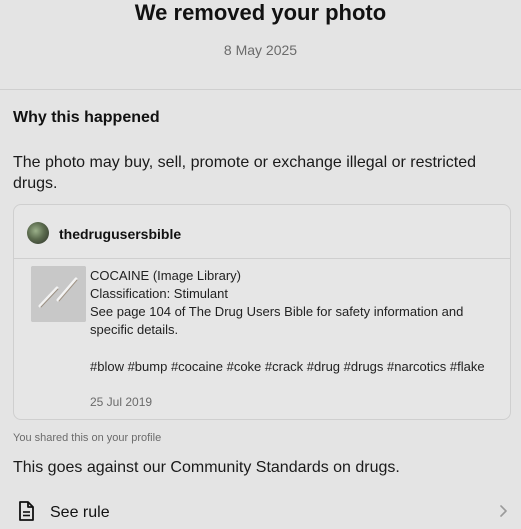 This screenshot has width=521, height=529. Describe the element at coordinates (262, 232) in the screenshot. I see `post-card-header: thedrugusersbible` at that location.